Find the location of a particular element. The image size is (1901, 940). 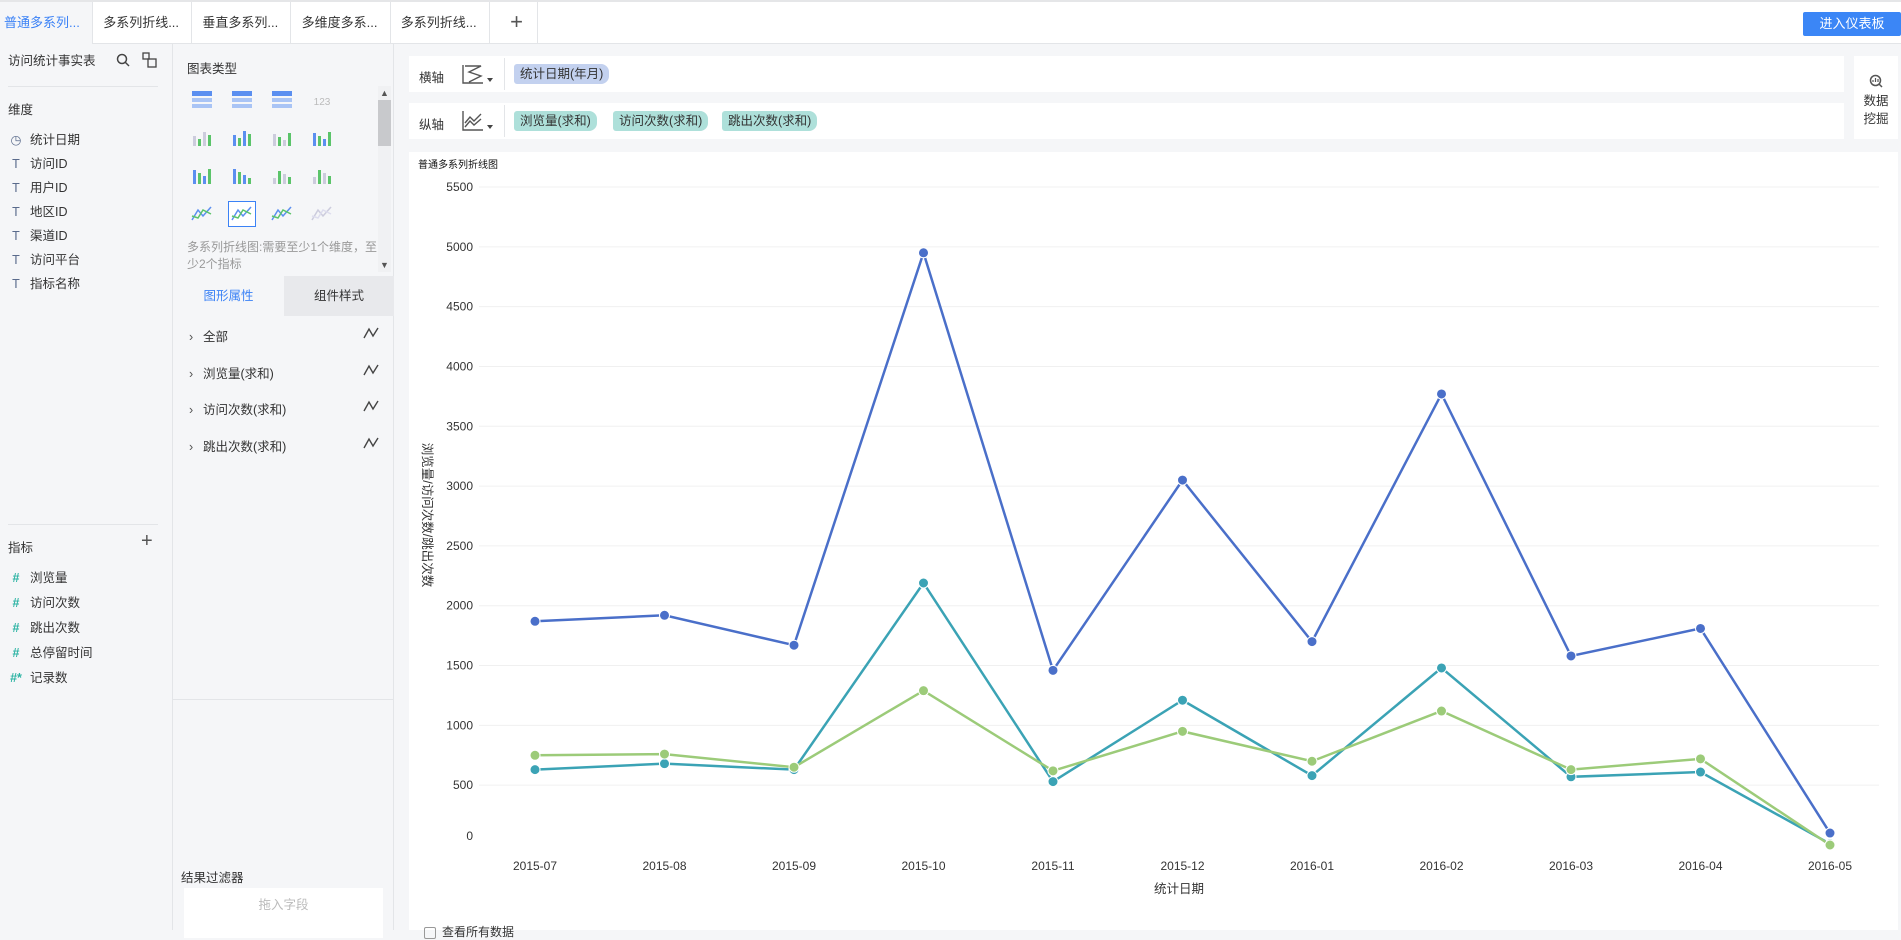

dimension-field: T 渠道ID is located at coordinates (38, 234).